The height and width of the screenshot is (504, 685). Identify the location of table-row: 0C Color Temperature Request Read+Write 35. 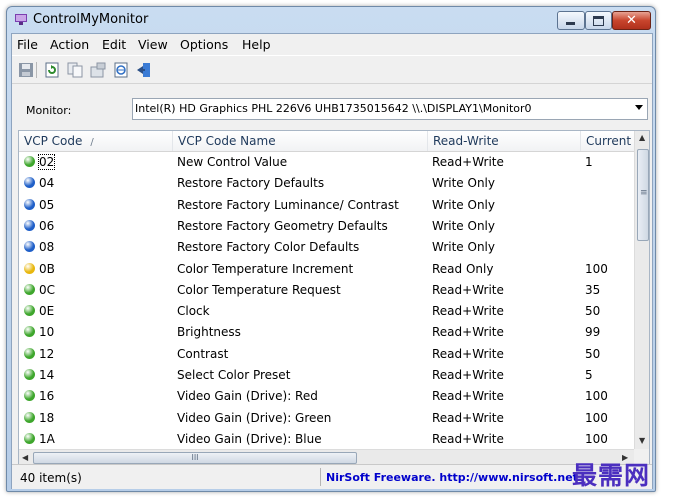
(326, 290).